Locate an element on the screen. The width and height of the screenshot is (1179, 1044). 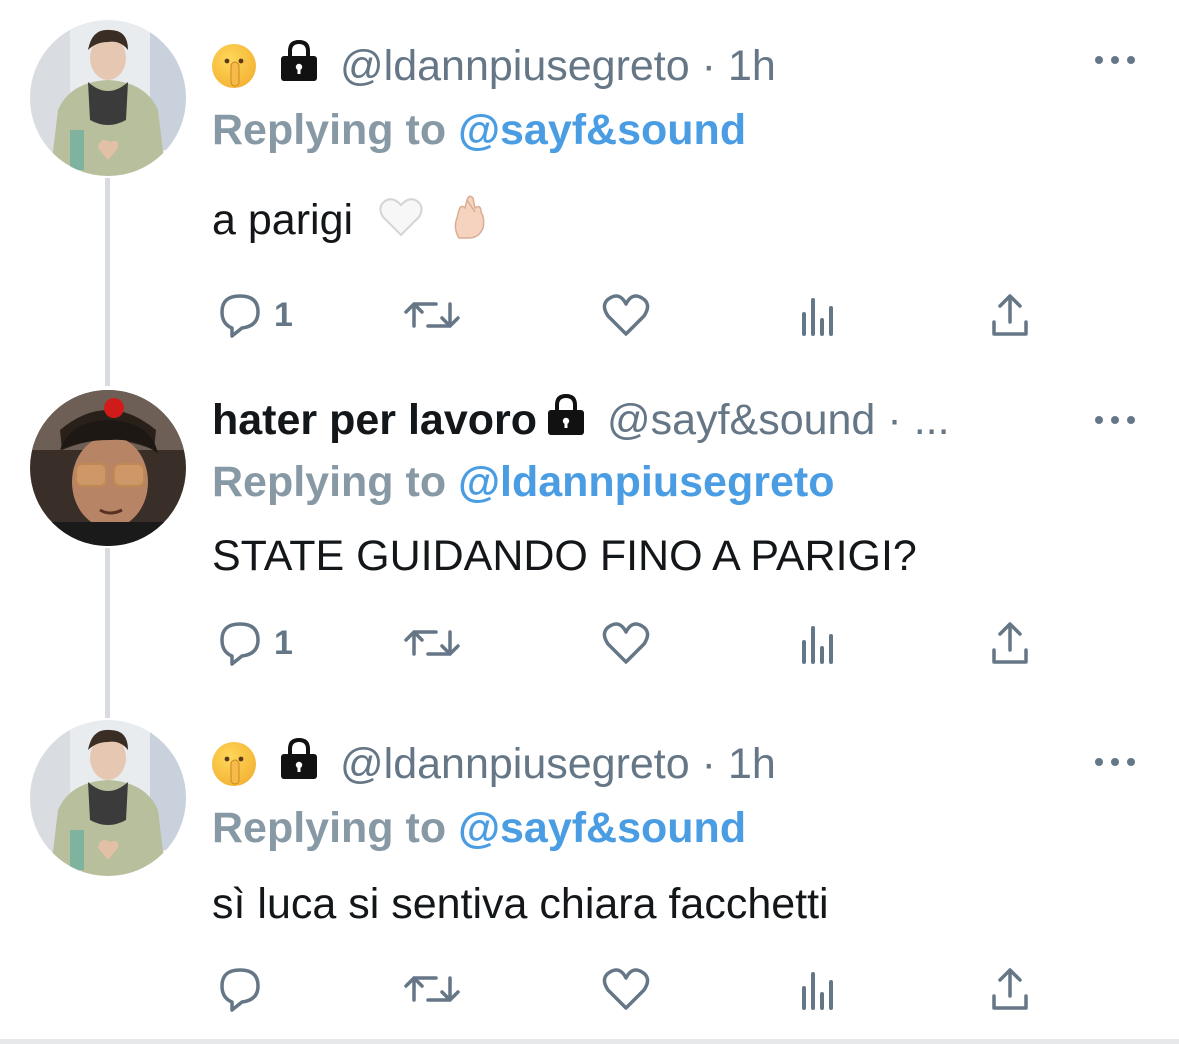
tweet-text: a parigi is located at coordinates (350, 222).